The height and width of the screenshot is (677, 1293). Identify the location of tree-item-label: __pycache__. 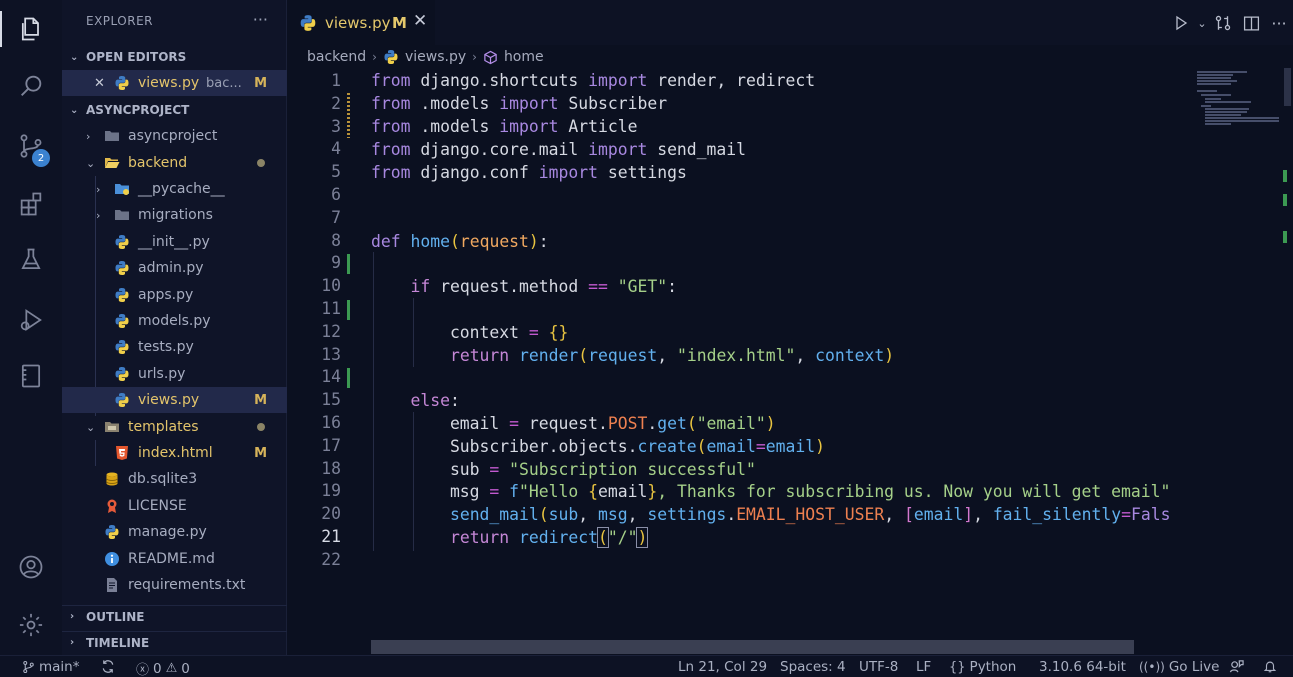
(181, 189).